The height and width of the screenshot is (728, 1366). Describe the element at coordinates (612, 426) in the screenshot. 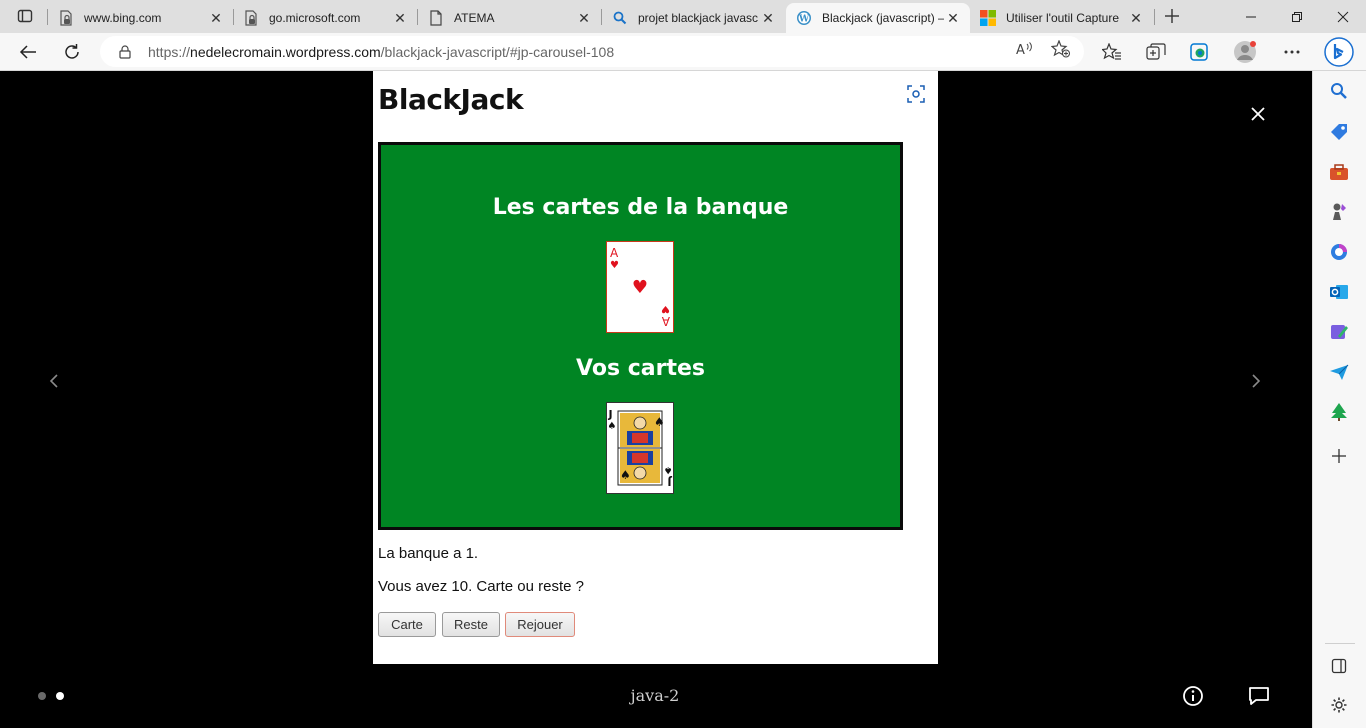

I see `card-suit: ♠` at that location.